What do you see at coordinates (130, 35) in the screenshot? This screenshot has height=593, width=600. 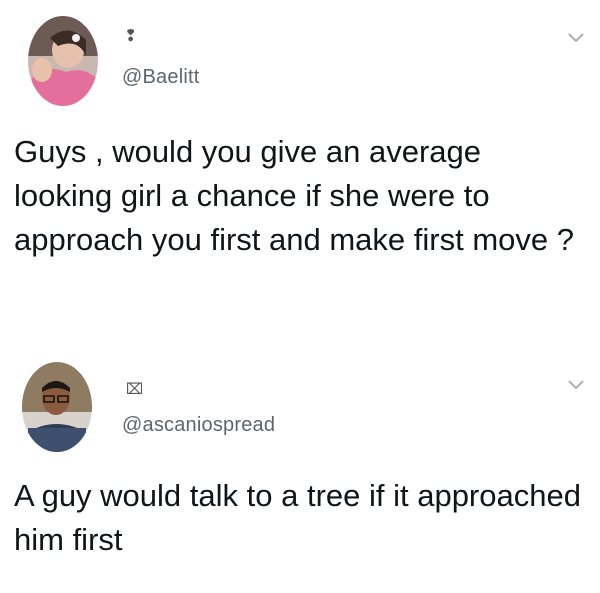 I see `display-name: ❢` at bounding box center [130, 35].